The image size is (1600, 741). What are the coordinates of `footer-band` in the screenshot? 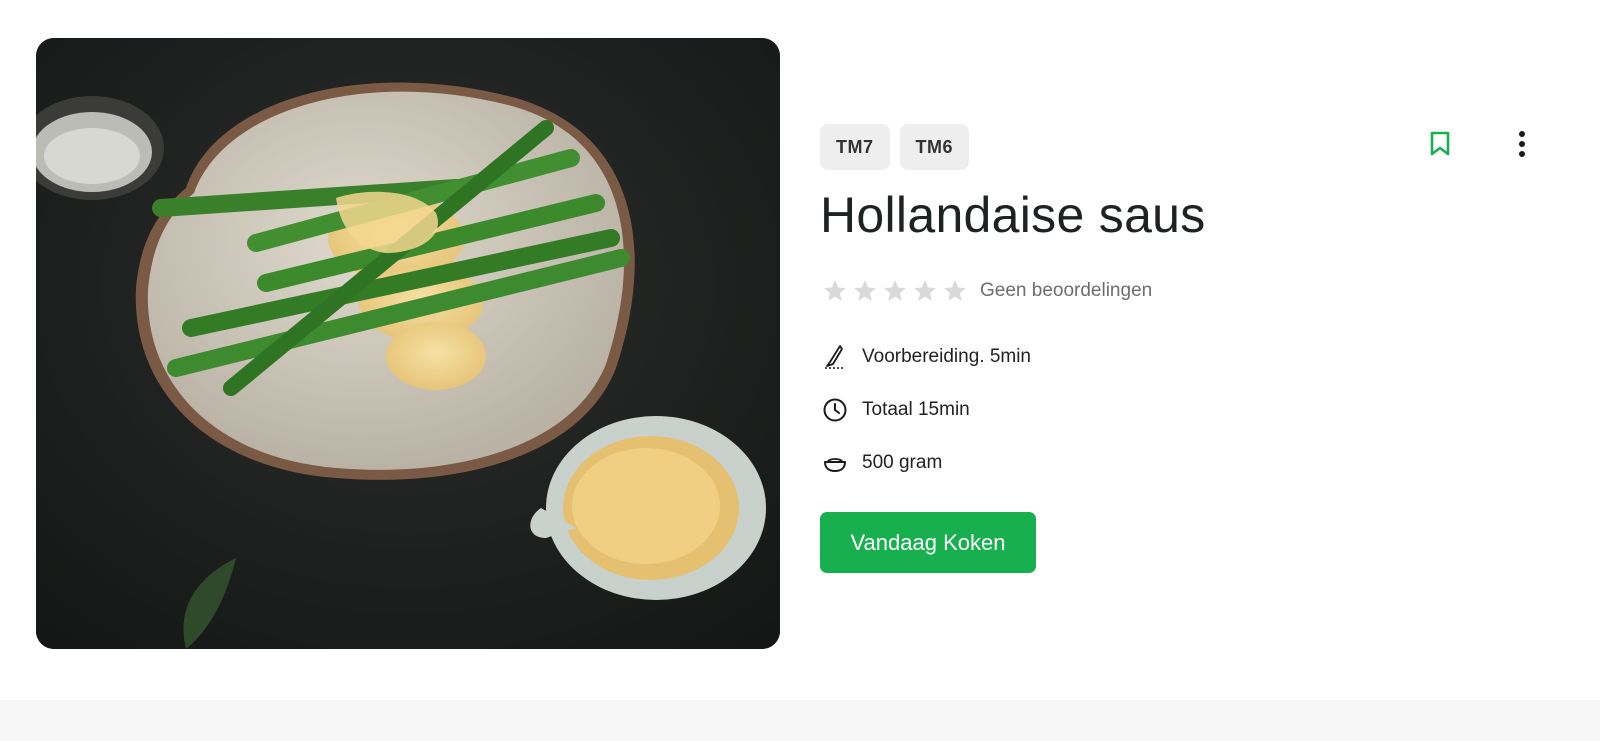 It's located at (800, 720).